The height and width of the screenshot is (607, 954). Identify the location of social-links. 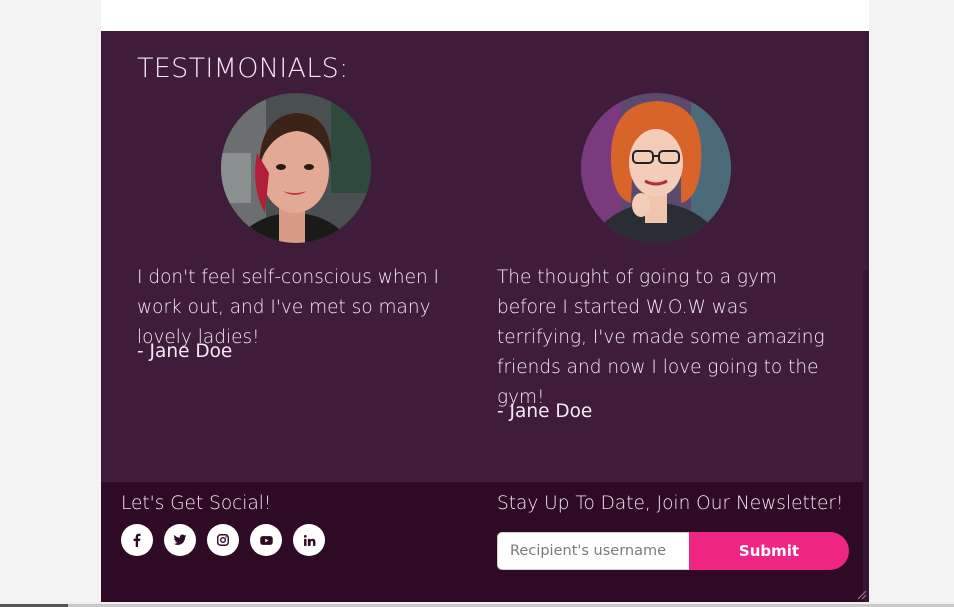
(223, 540).